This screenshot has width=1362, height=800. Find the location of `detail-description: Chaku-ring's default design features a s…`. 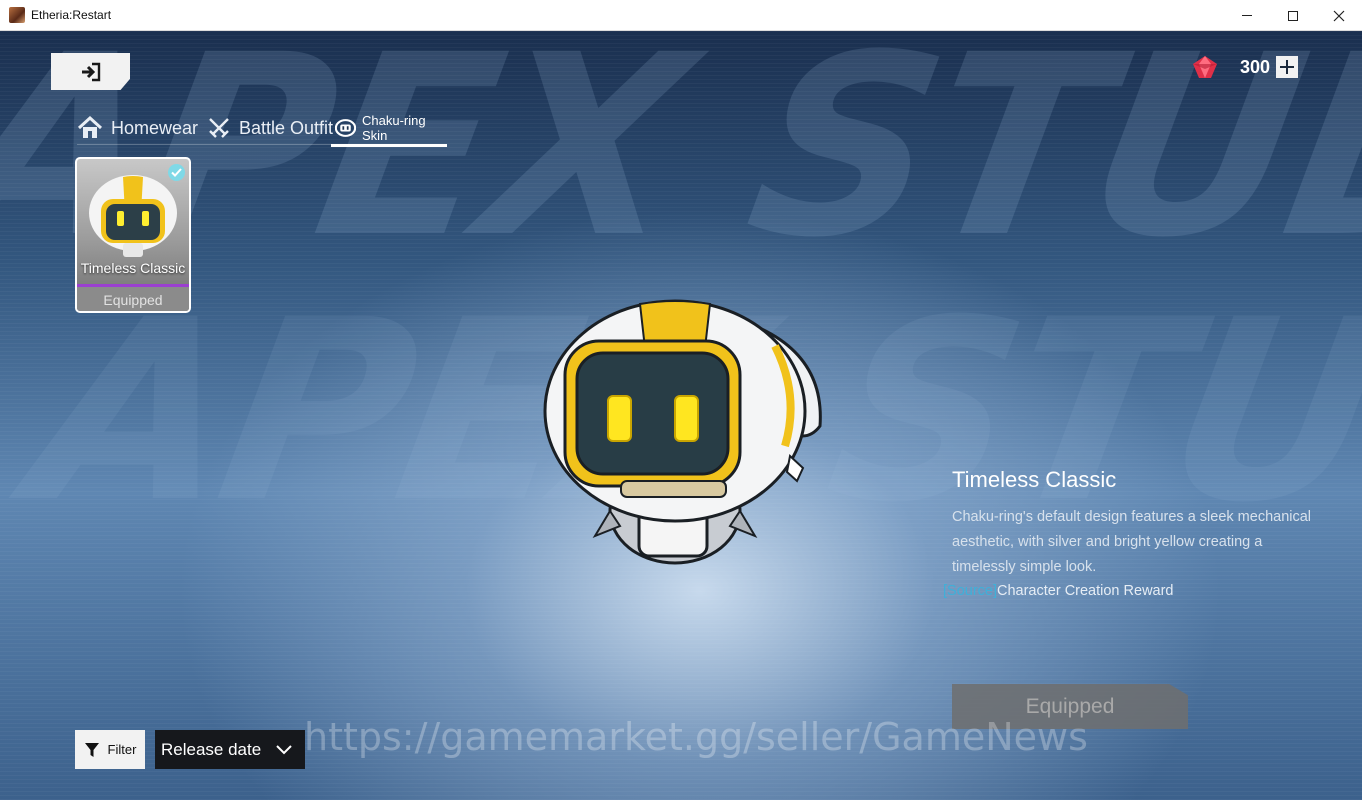

detail-description: Chaku-ring's default design features a s… is located at coordinates (1132, 542).